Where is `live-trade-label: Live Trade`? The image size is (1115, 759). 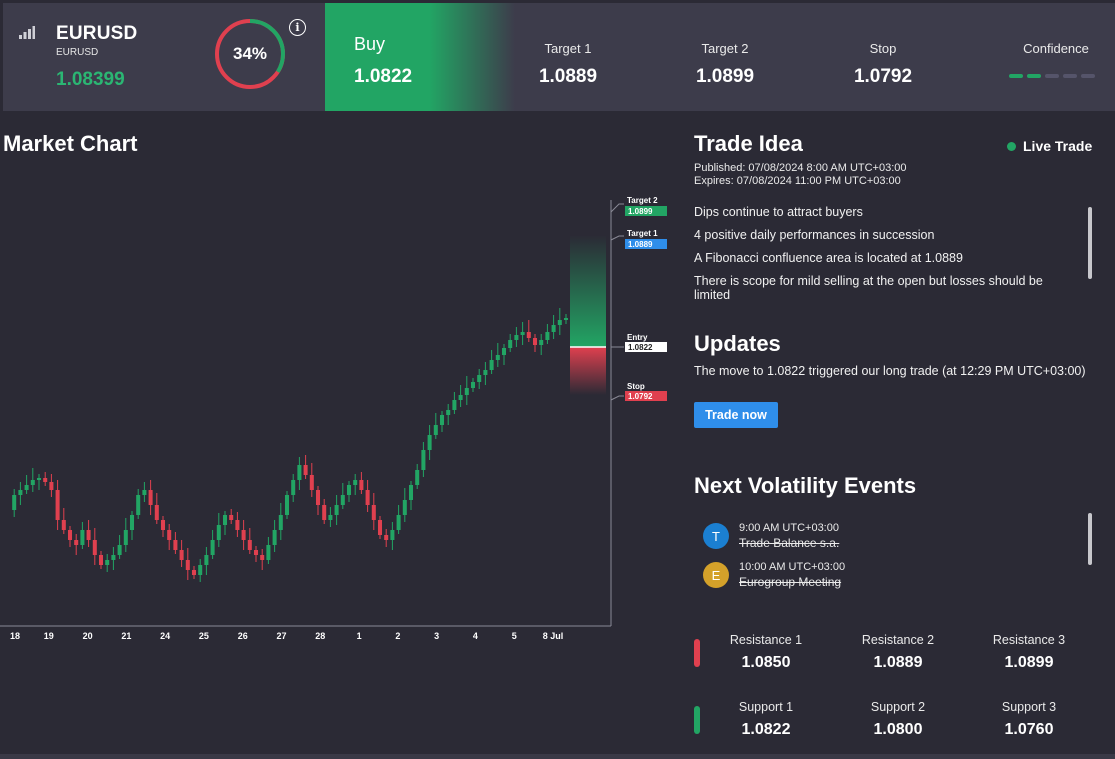
live-trade-label: Live Trade is located at coordinates (1058, 146).